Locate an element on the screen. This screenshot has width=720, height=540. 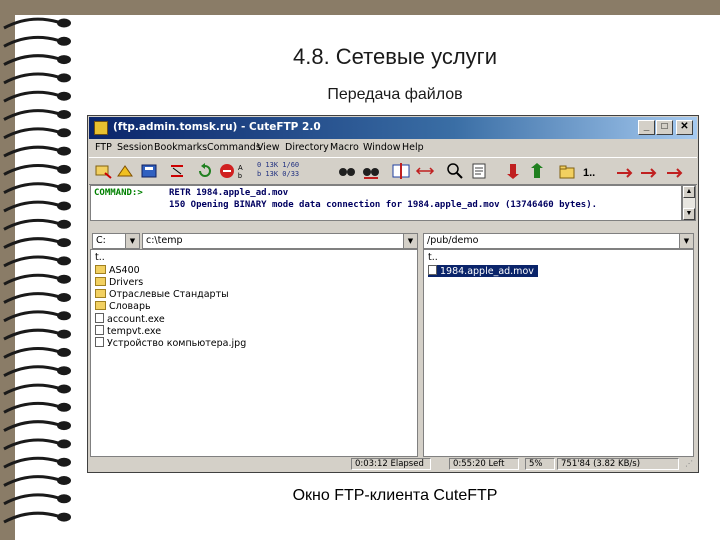
connect-icon is located at coordinates (103, 171).